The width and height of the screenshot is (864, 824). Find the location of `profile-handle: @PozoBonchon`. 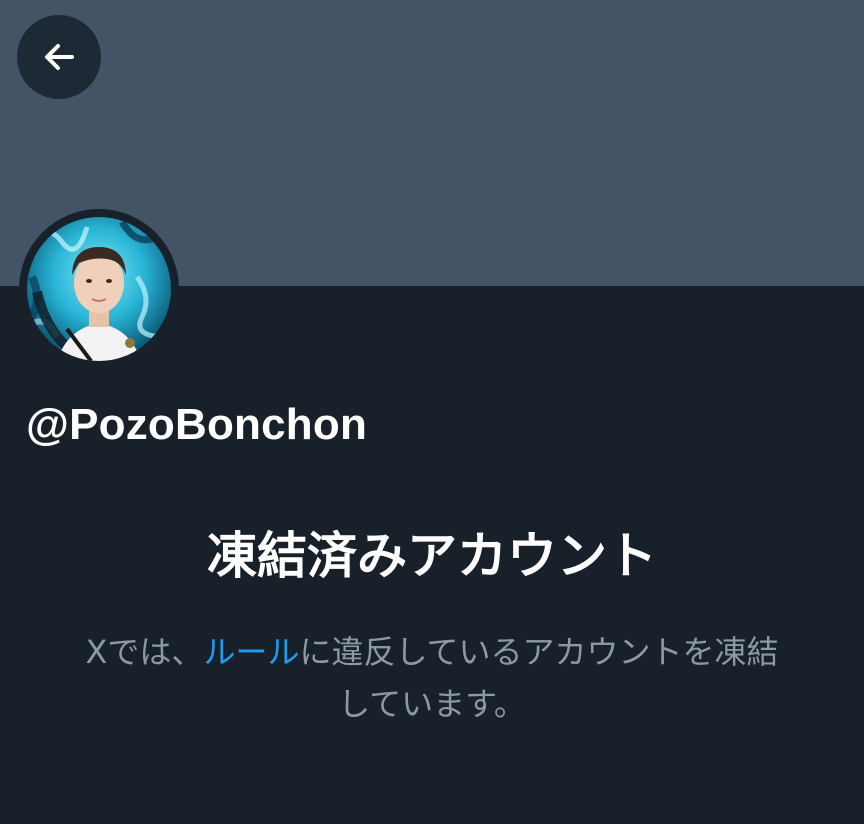

profile-handle: @PozoBonchon is located at coordinates (197, 424).